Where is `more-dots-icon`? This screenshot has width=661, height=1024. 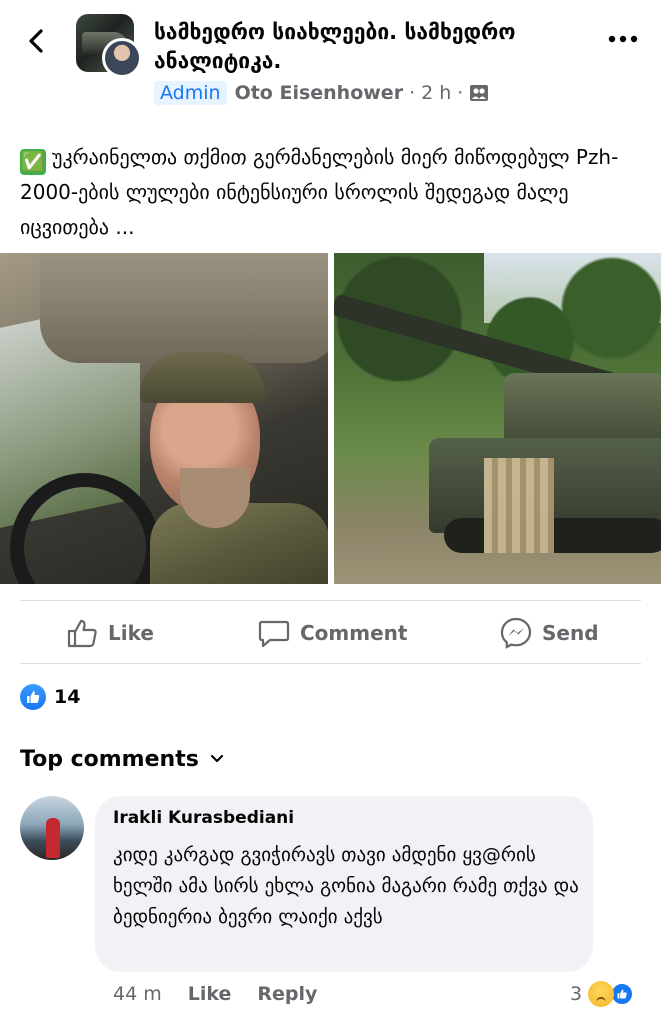
more-dots-icon is located at coordinates (623, 39).